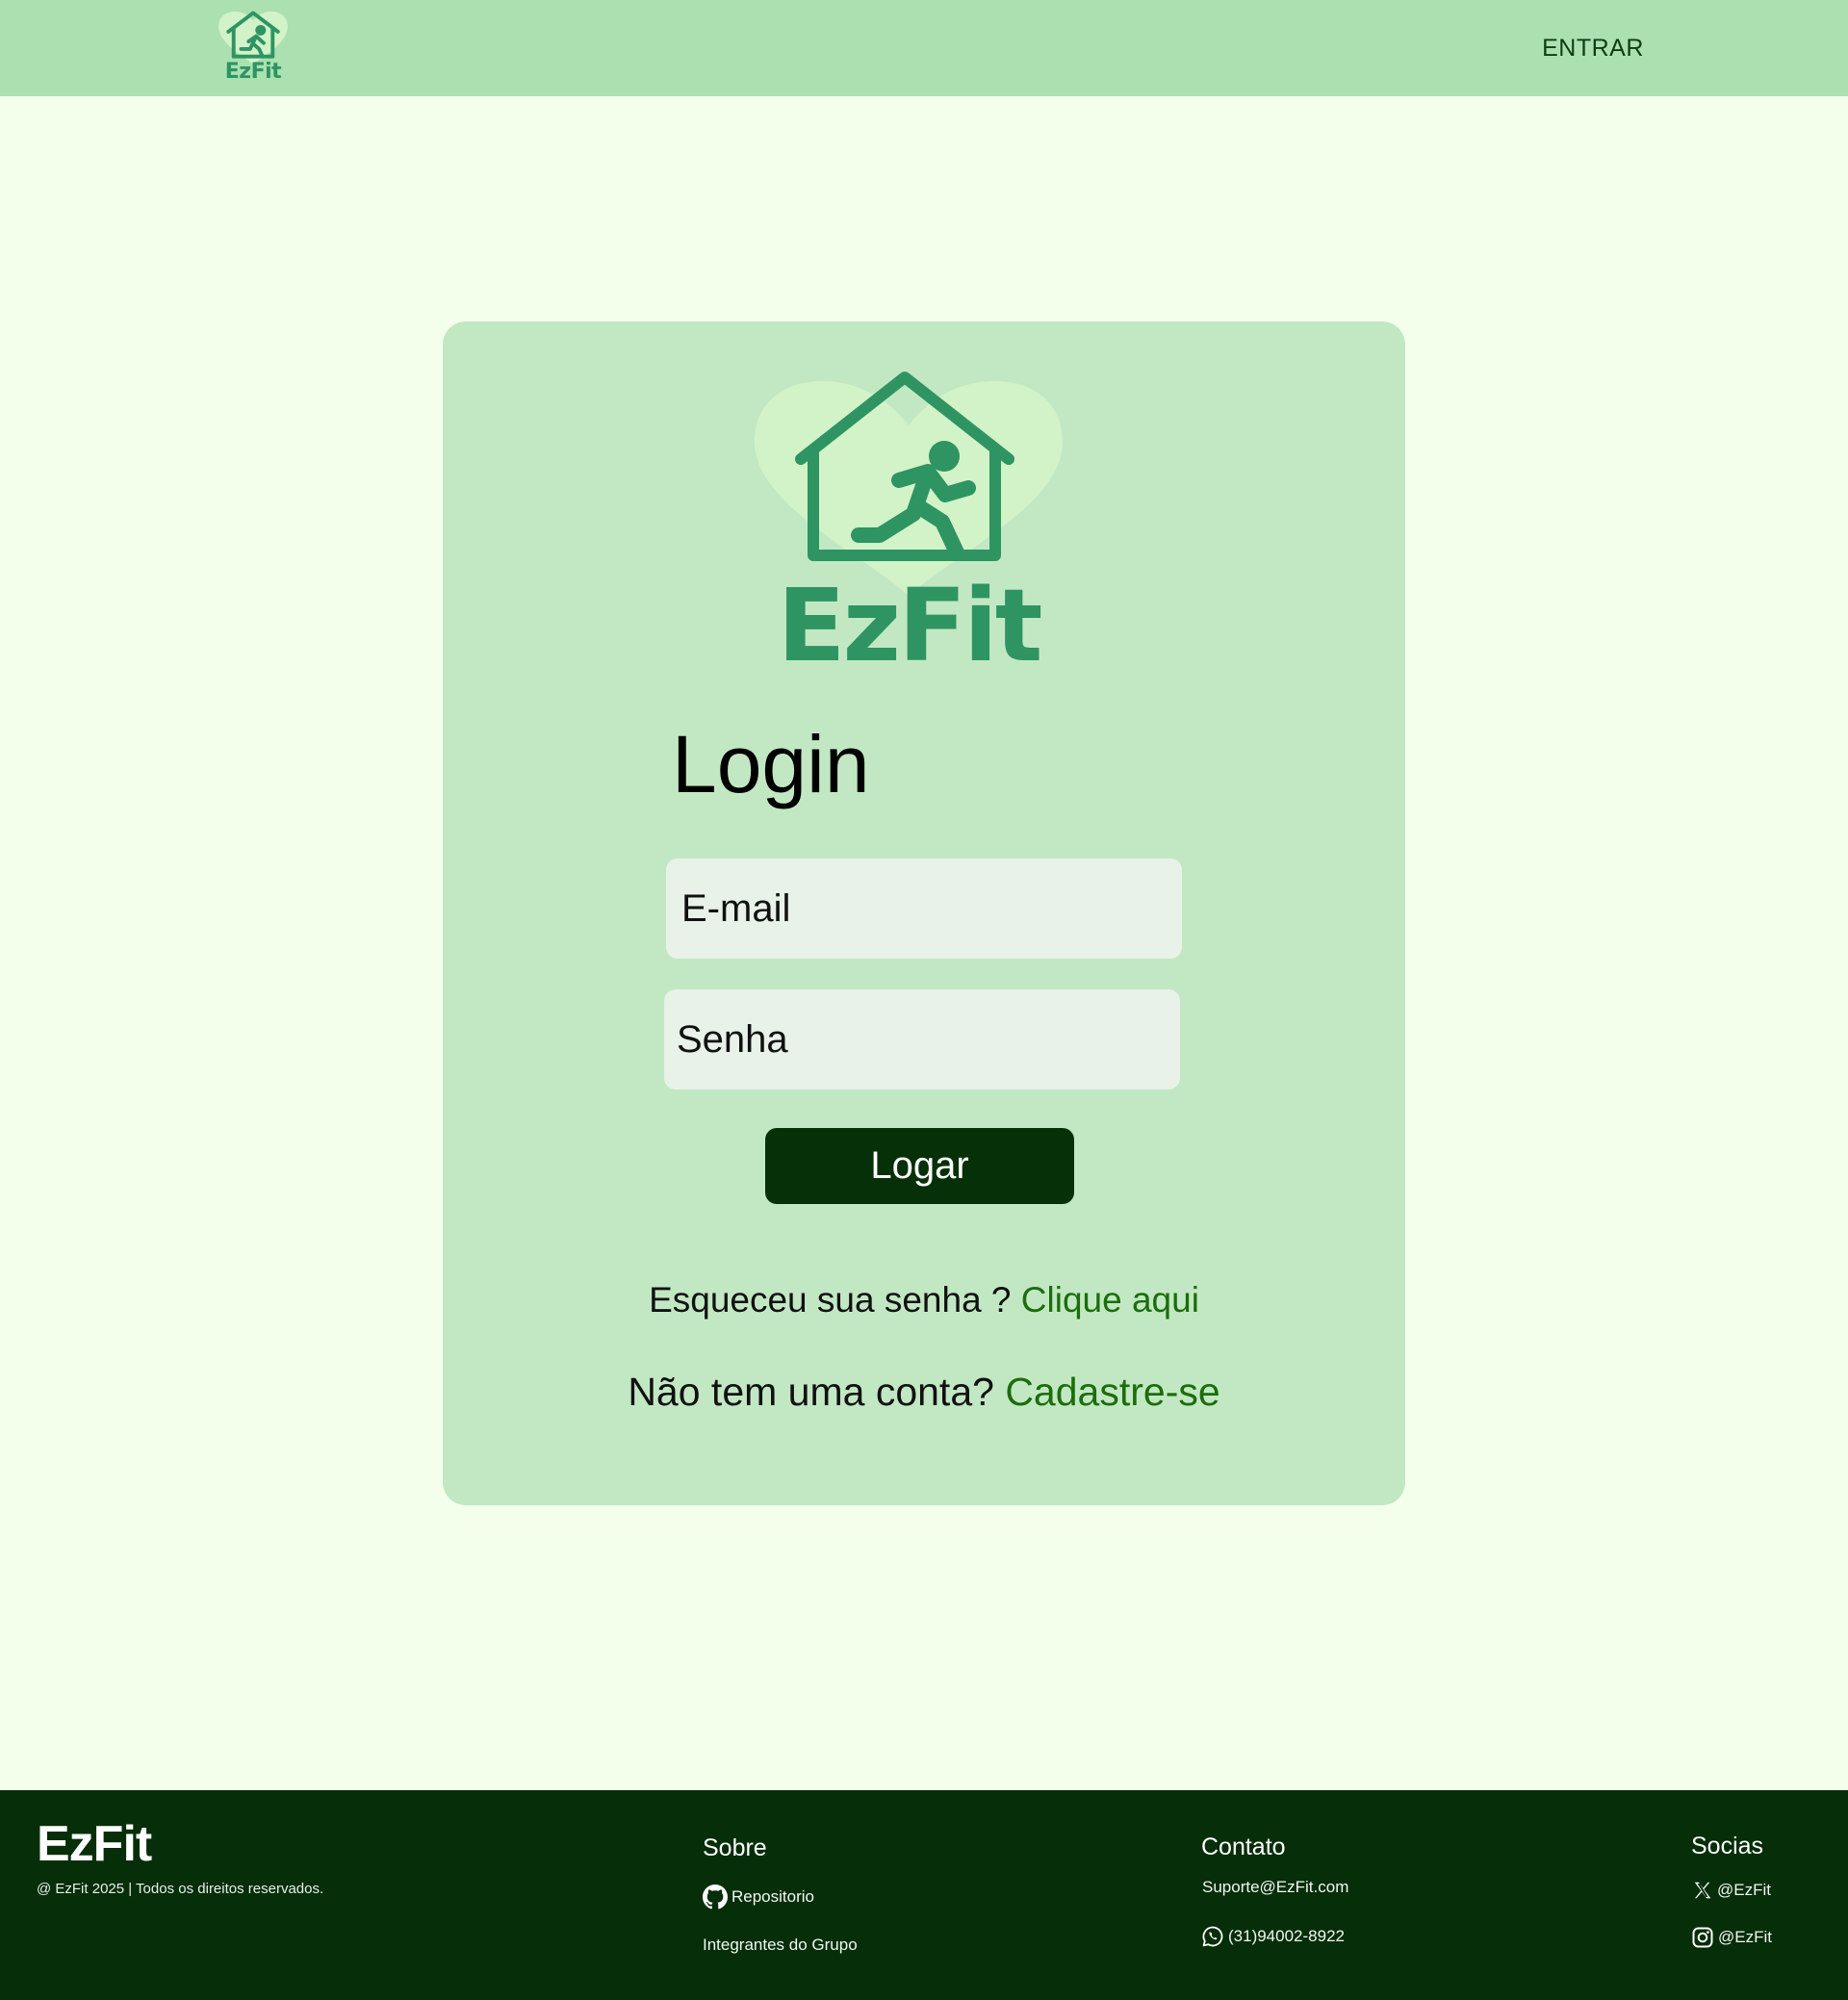 The width and height of the screenshot is (1848, 2000). I want to click on instagram-profile-link: @EzFit, so click(1731, 1937).